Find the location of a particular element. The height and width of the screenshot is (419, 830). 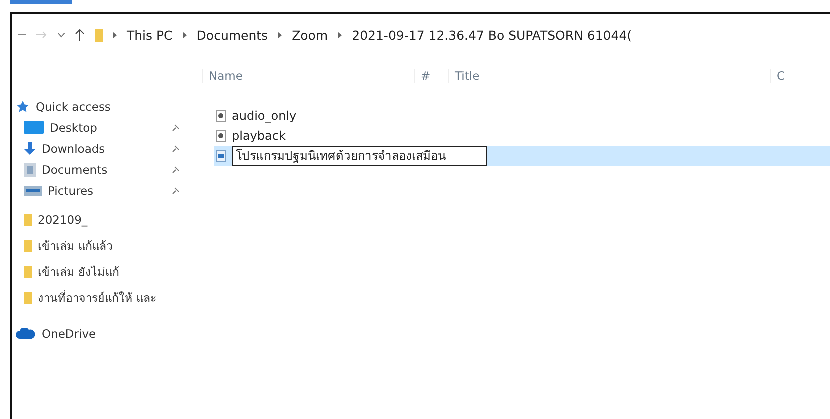

breadcrumb-item: Documents is located at coordinates (232, 35).